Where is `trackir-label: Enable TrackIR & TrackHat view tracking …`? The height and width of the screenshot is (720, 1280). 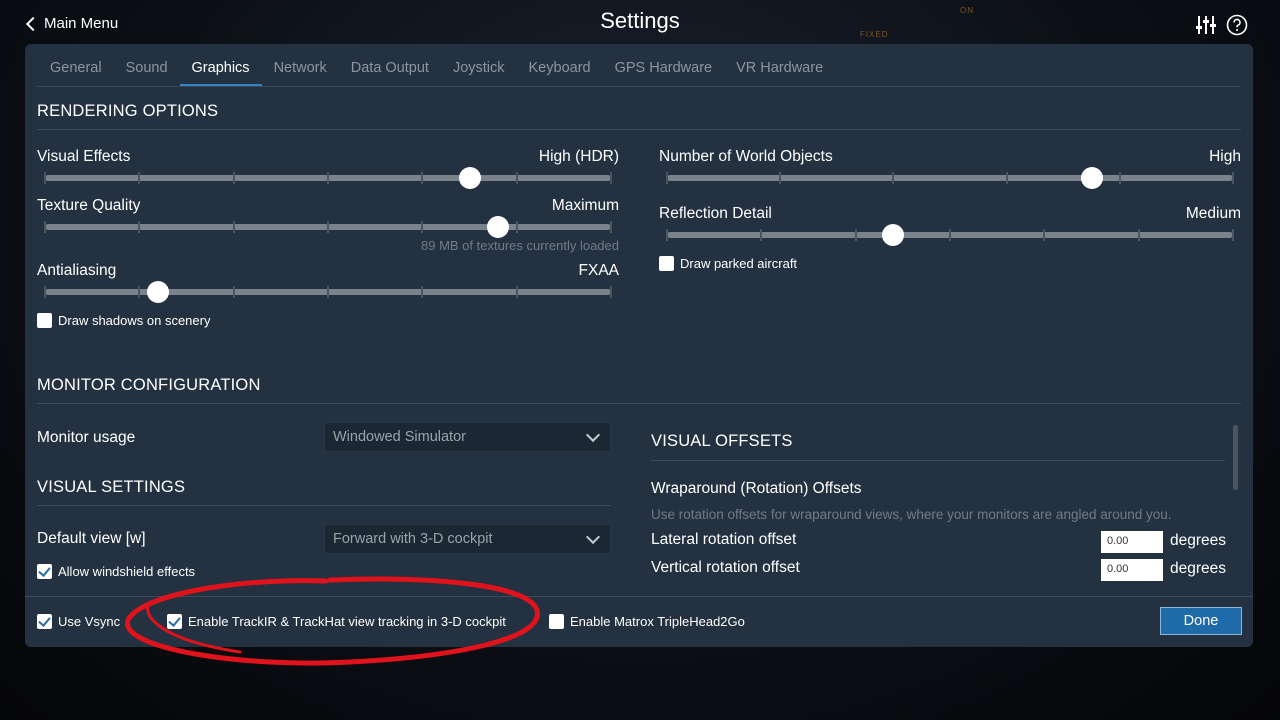 trackir-label: Enable TrackIR & TrackHat view tracking … is located at coordinates (347, 621).